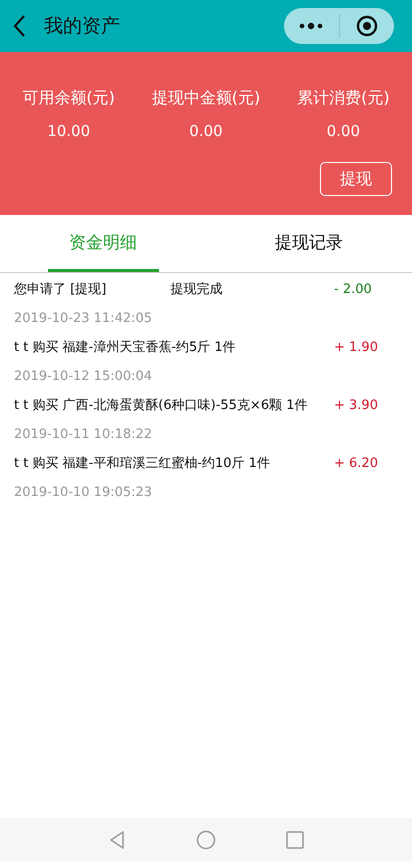  What do you see at coordinates (68, 131) in the screenshot?
I see `summary-value: 10.00` at bounding box center [68, 131].